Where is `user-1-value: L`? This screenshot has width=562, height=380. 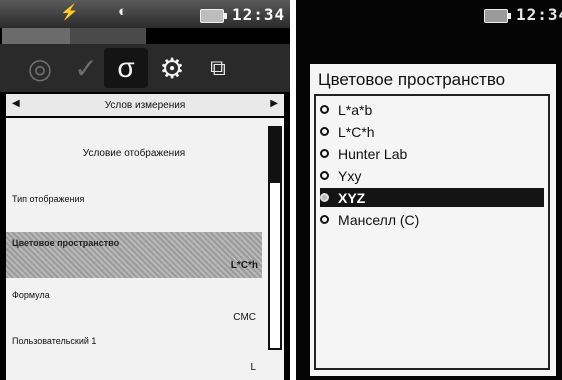
user-1-value: L is located at coordinates (253, 367).